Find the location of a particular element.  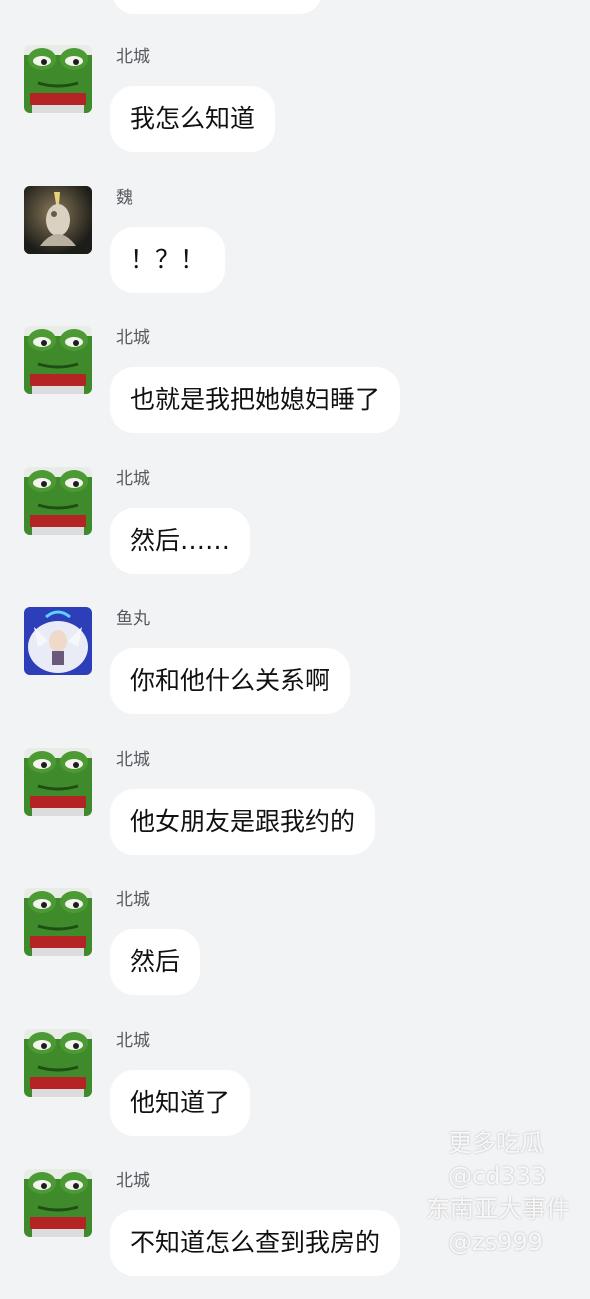

message-bubble: 他知道了 is located at coordinates (180, 1103).